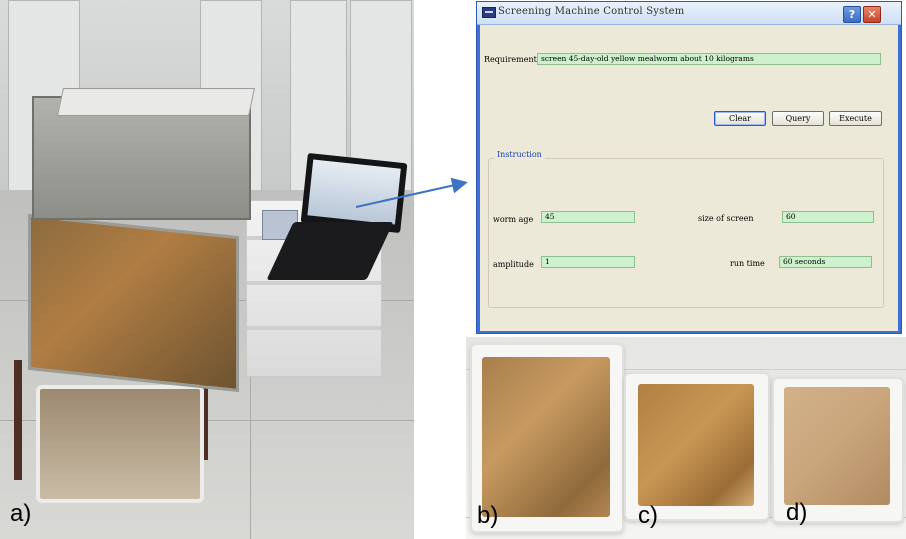 Image resolution: width=906 pixels, height=539 pixels. What do you see at coordinates (726, 218) in the screenshot?
I see `size-of-screen-label: size of screen` at bounding box center [726, 218].